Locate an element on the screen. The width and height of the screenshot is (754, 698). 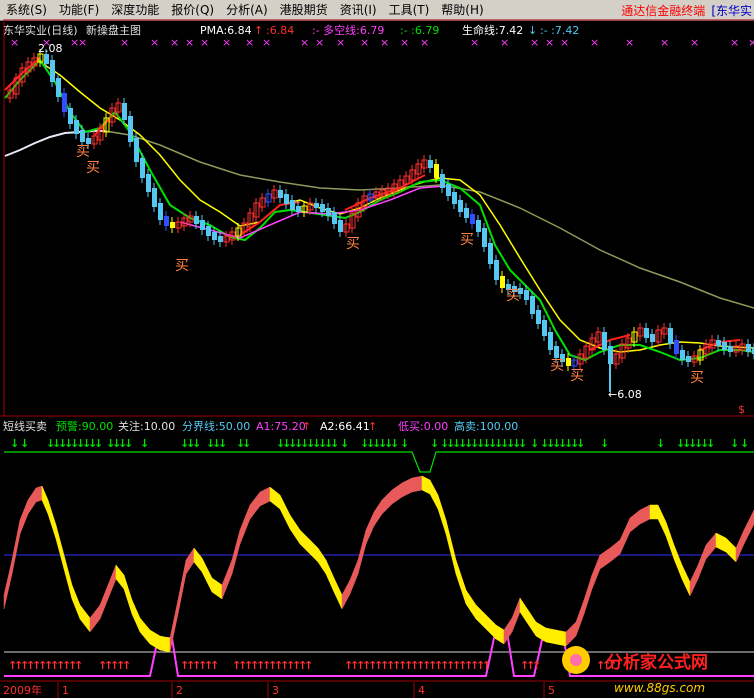
low-buy-value: 低买:0.00 is located at coordinates (423, 426).